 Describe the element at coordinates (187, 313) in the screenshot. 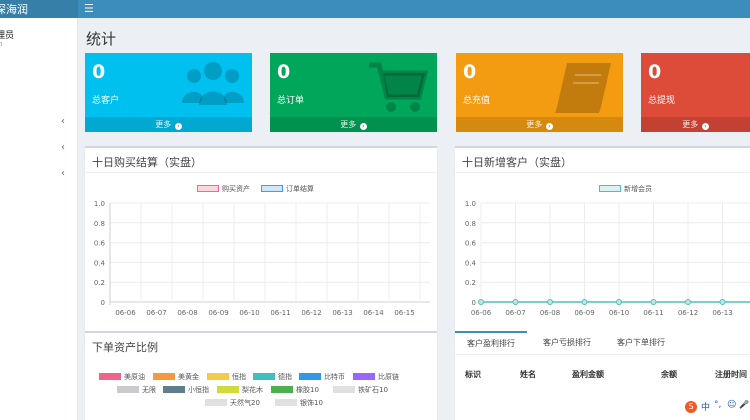

I see `x-tick-label: 06-08` at that location.